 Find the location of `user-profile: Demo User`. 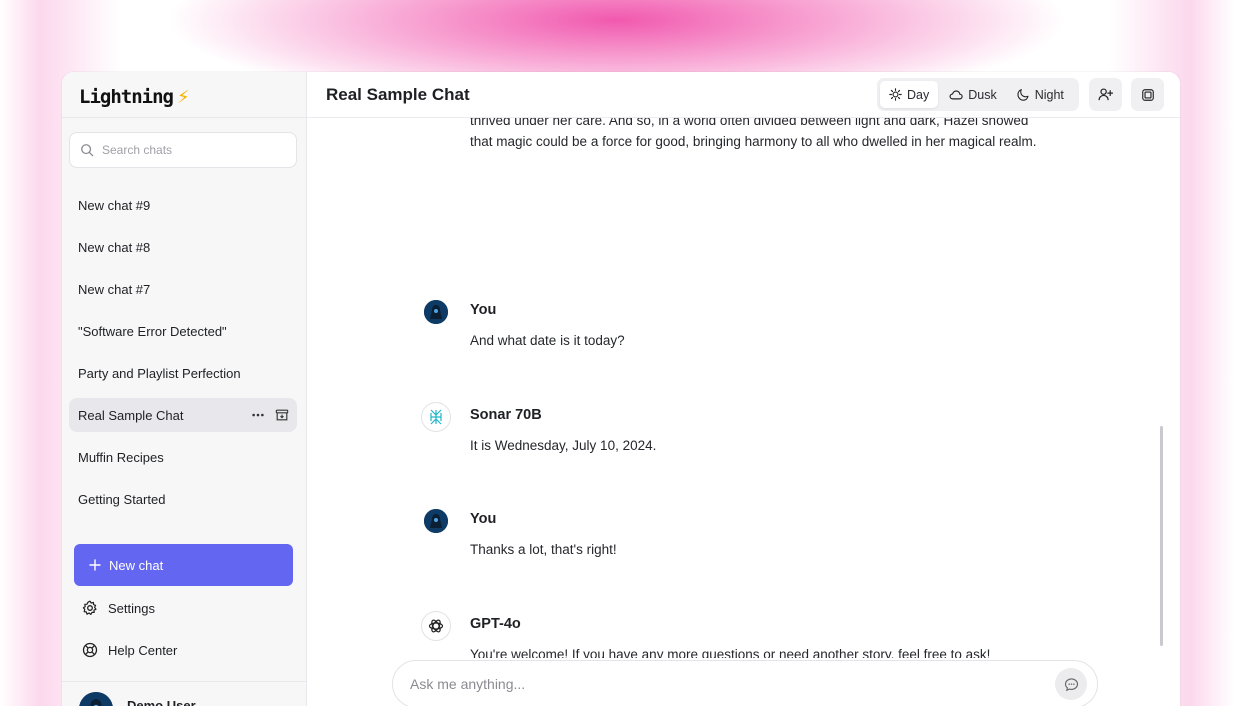

user-profile: Demo User is located at coordinates (137, 699).